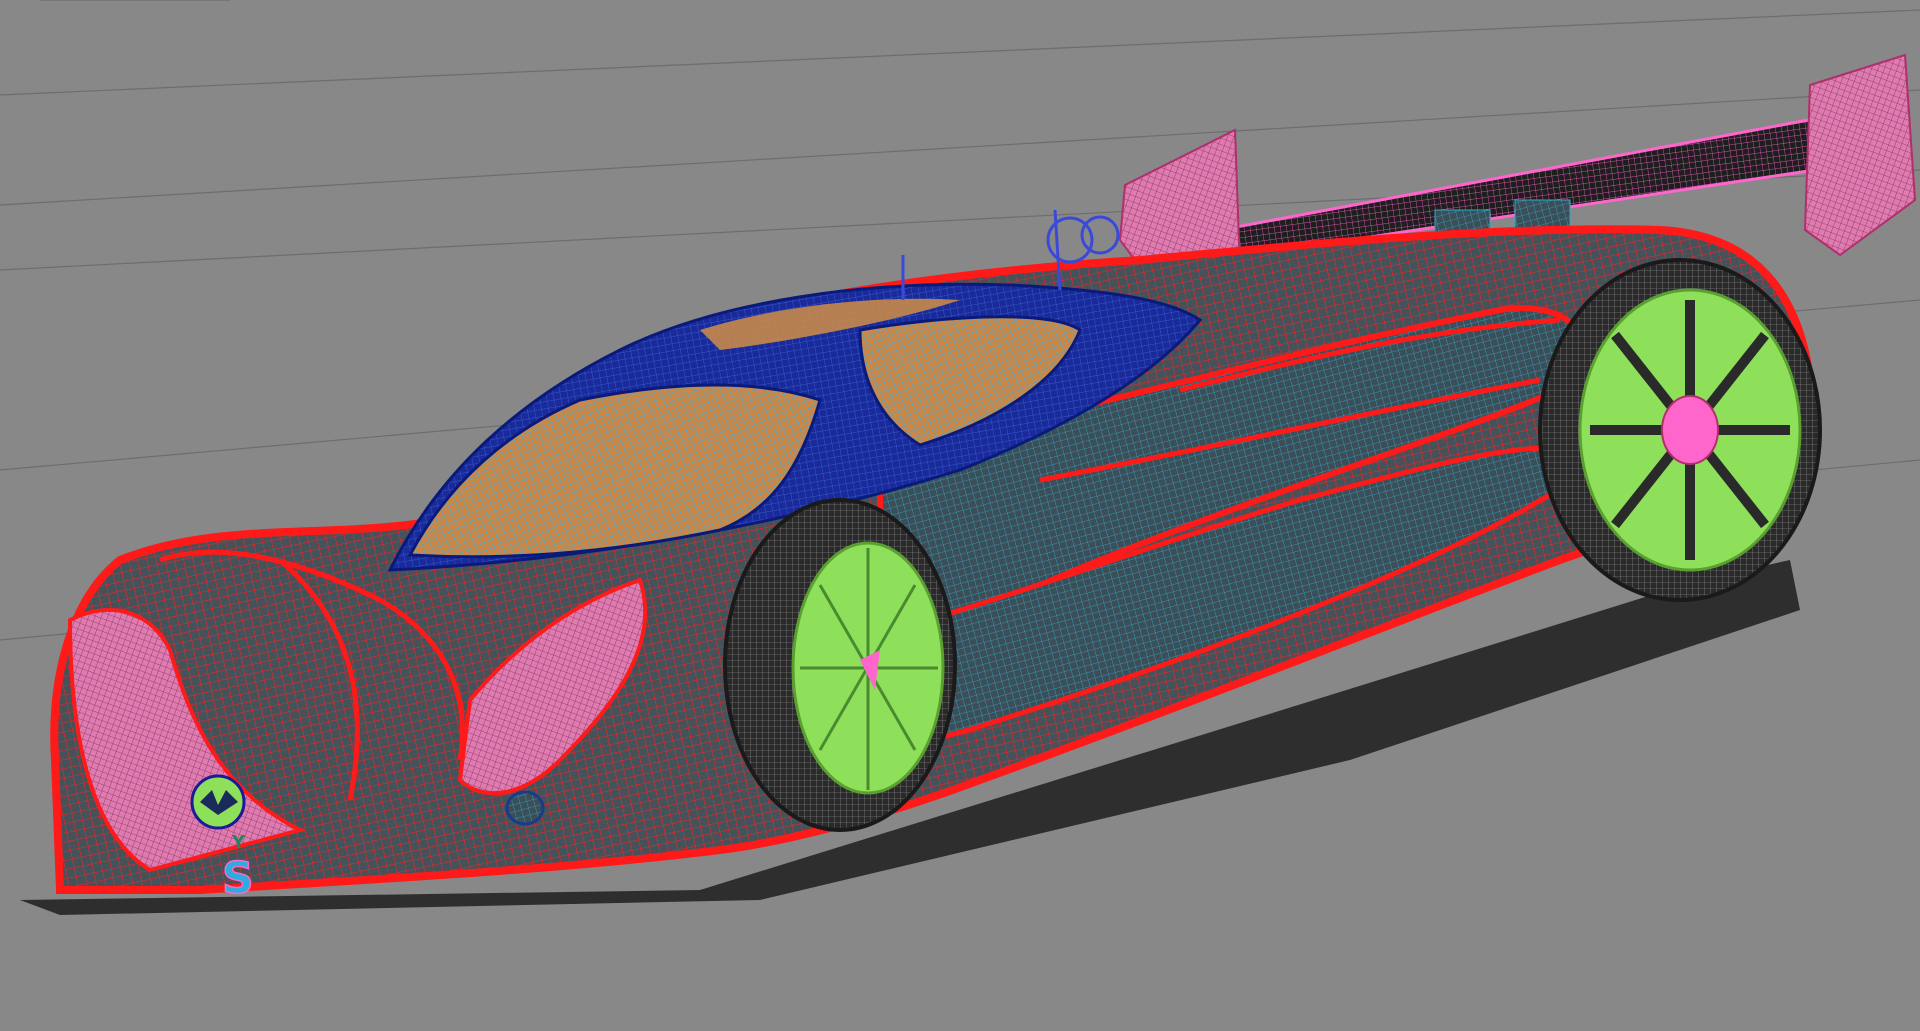 The image size is (1920, 1031). I want to click on rear-wing-endplate-right, so click(1860, 155).